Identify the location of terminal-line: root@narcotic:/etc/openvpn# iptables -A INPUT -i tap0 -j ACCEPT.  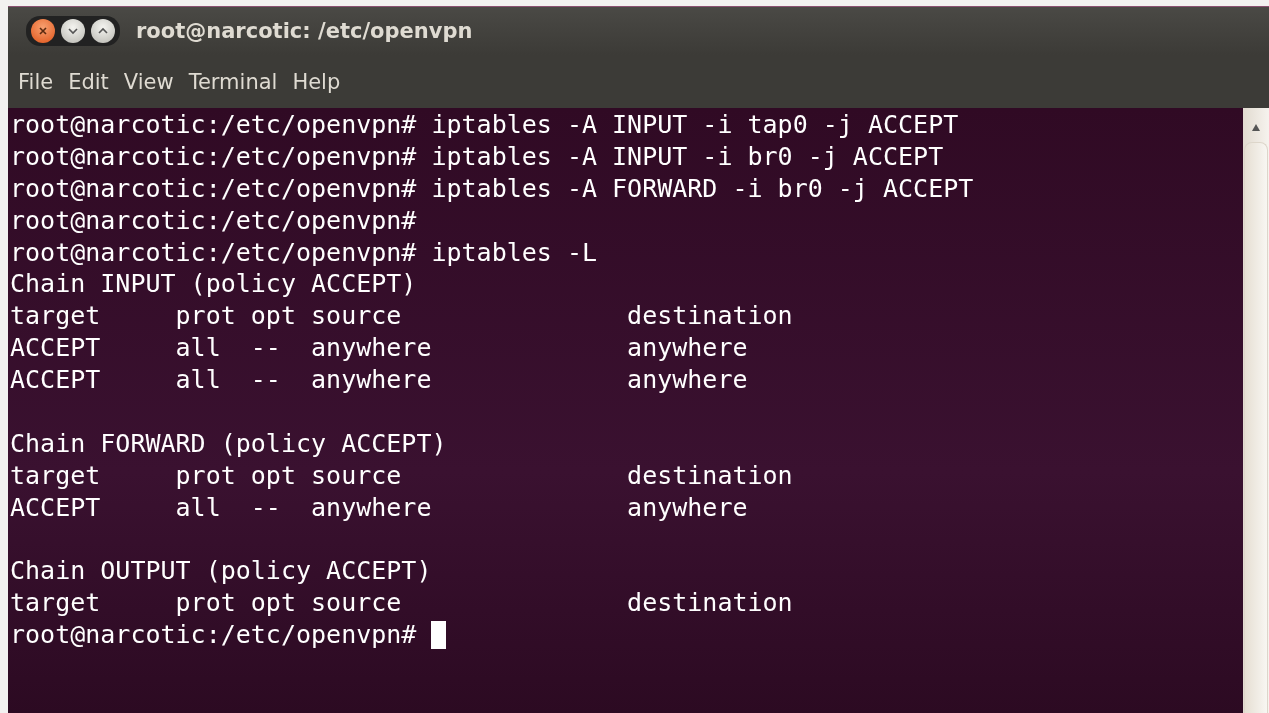
(484, 124).